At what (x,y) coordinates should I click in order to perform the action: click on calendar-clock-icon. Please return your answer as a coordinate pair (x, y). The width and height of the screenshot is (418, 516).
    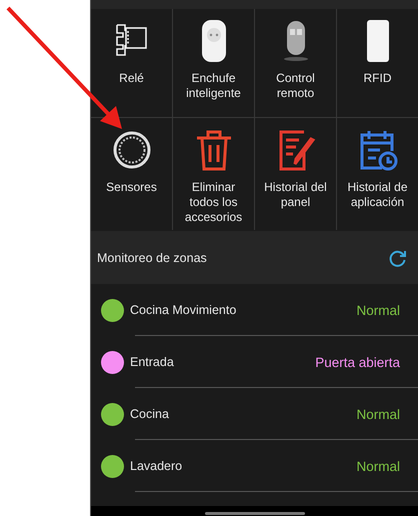
    Looking at the image, I should click on (378, 150).